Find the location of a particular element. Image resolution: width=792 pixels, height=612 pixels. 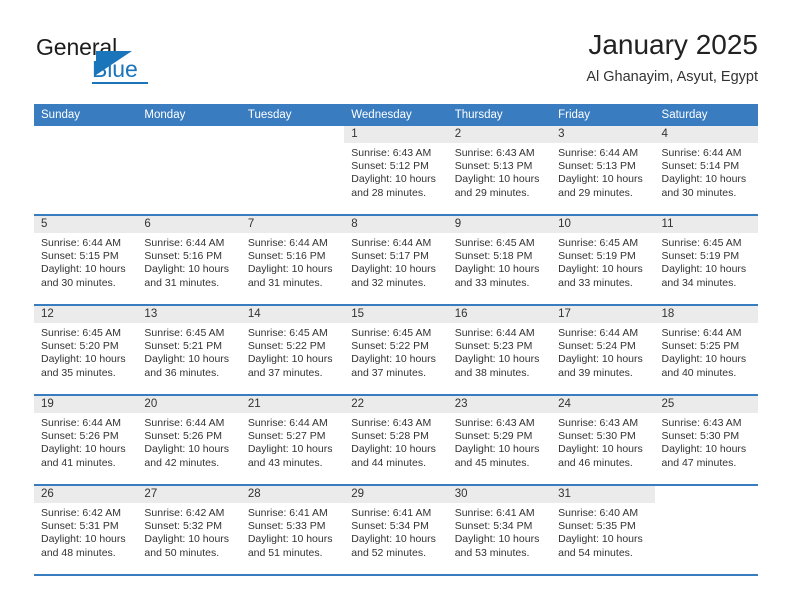

day-number-band: 25 is located at coordinates (706, 404).